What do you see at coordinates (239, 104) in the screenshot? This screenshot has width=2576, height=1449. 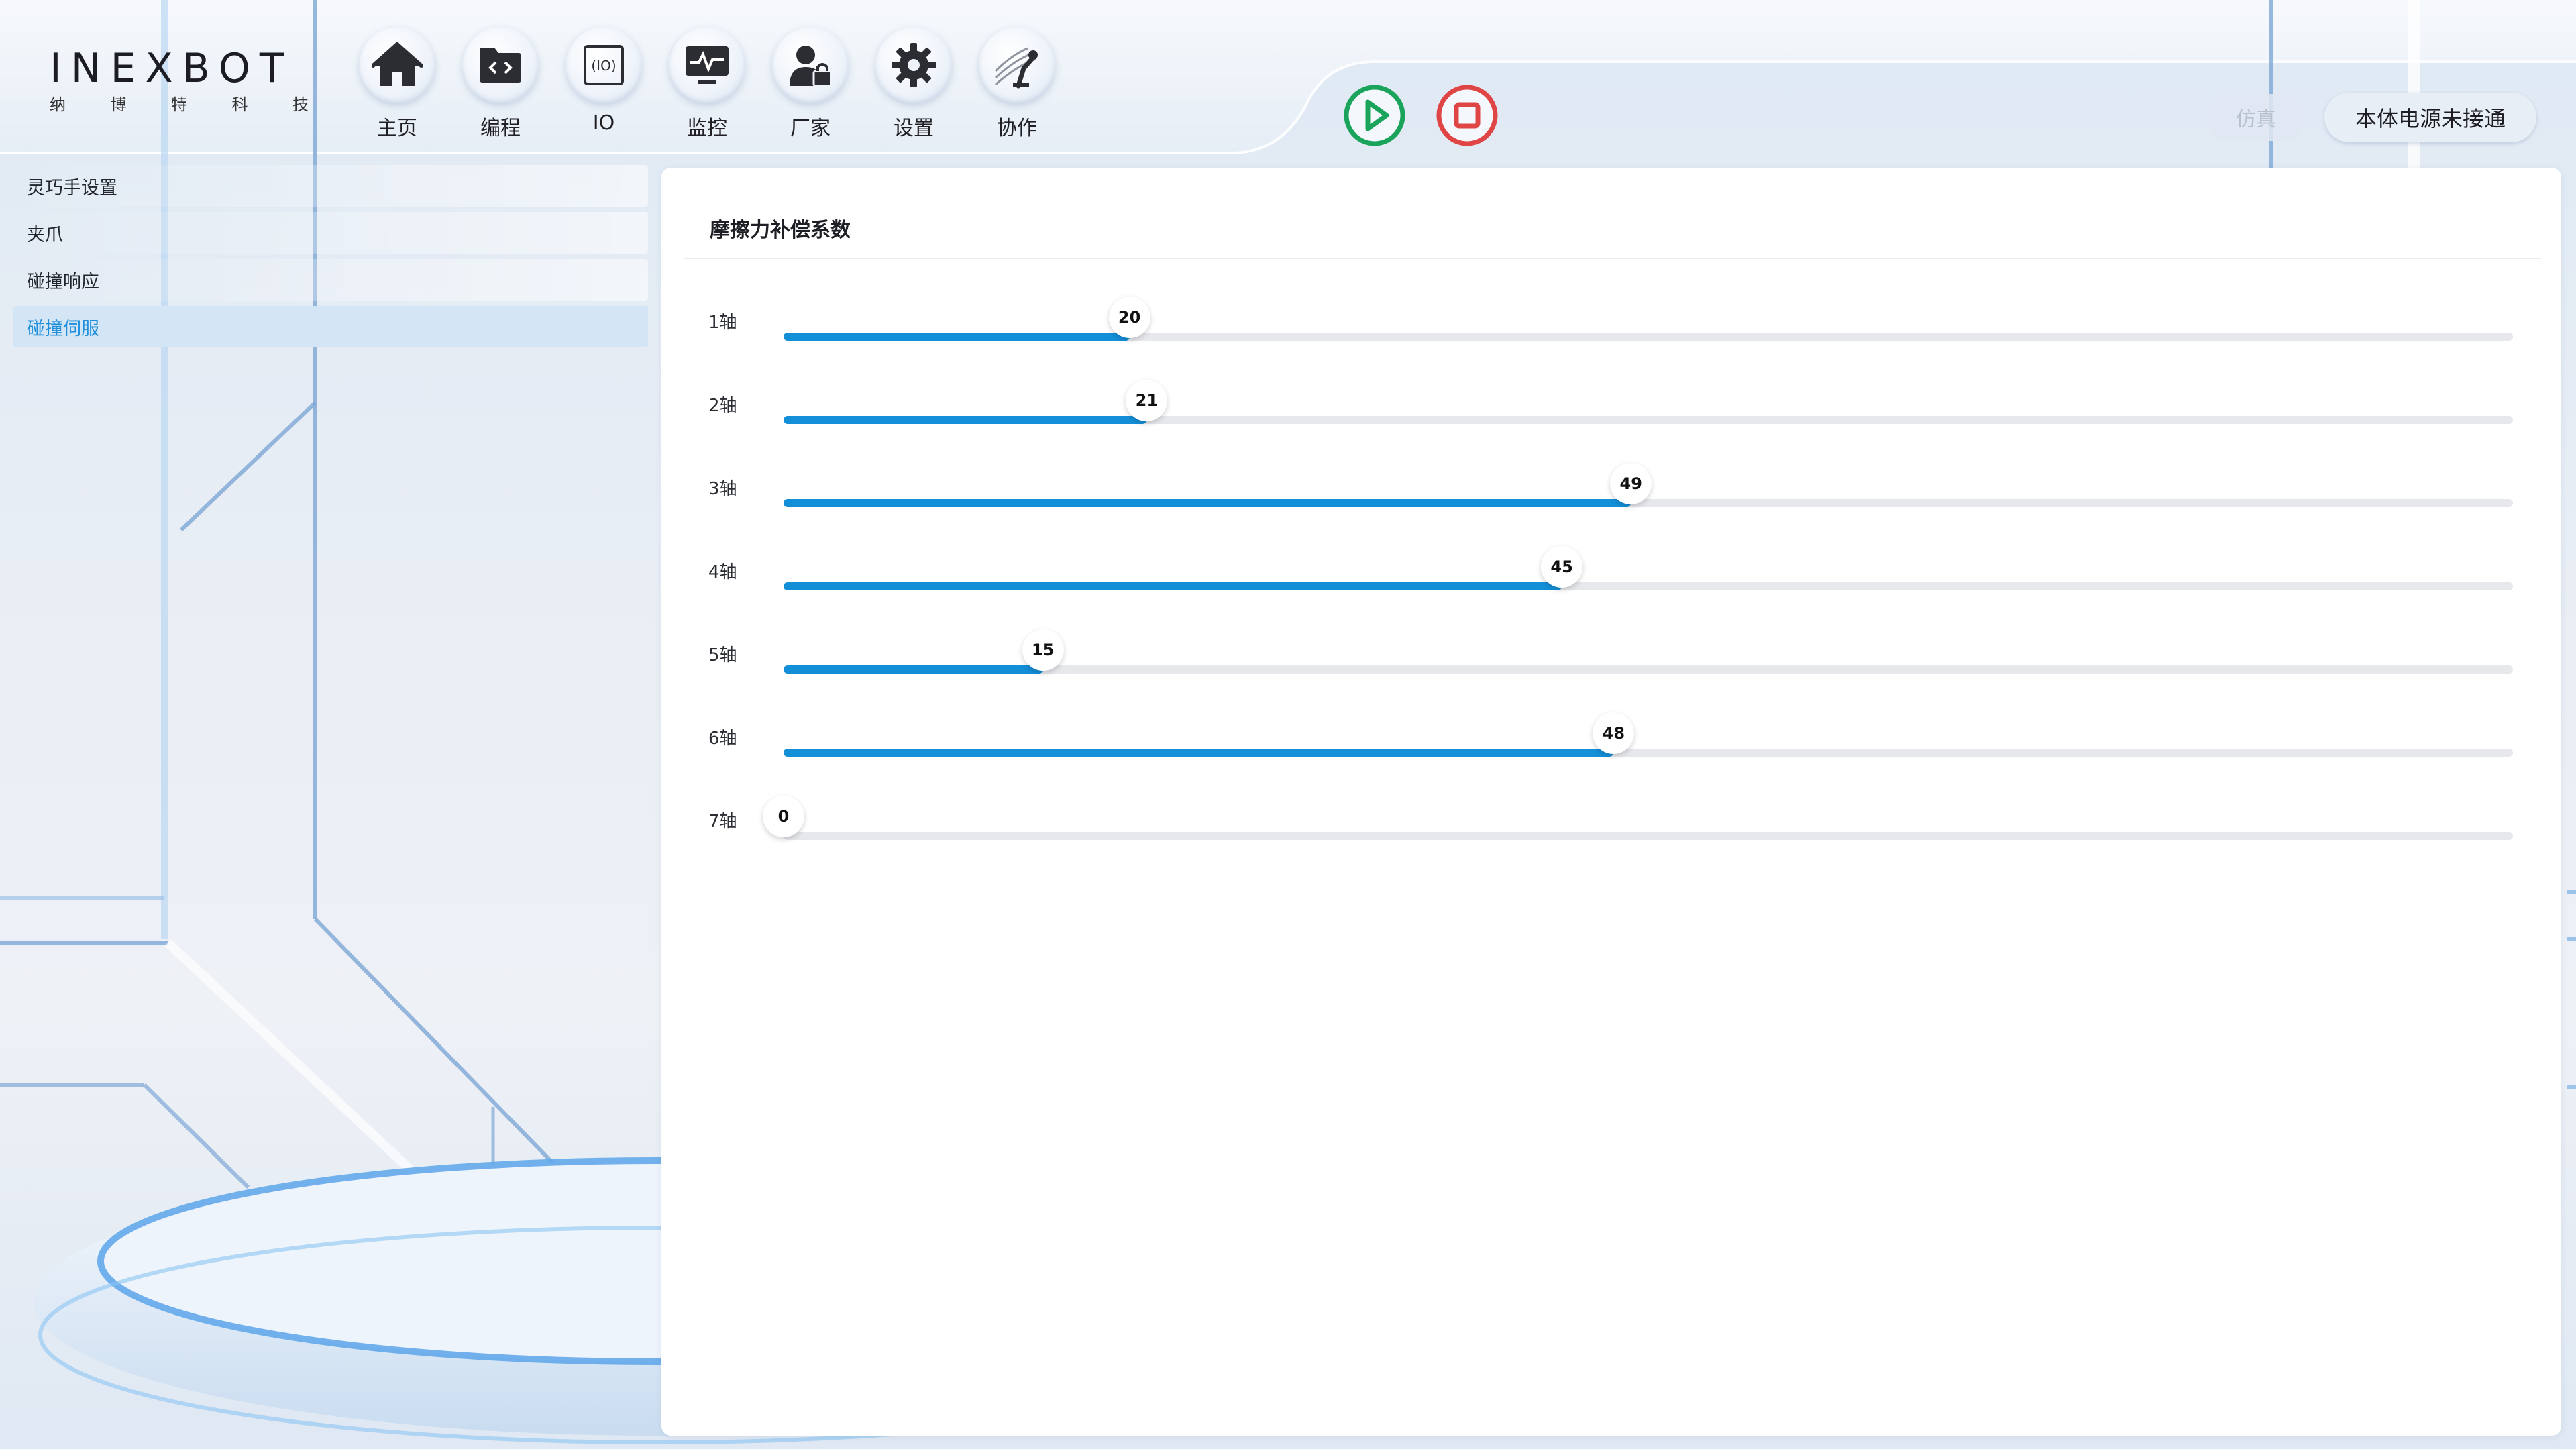 I see `logo-sub-char: 科` at bounding box center [239, 104].